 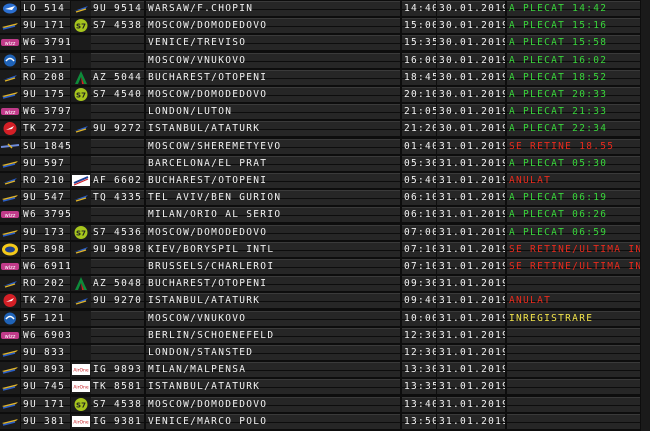 What do you see at coordinates (273, 163) in the screenshot?
I see `destination: BARCELONA/EL PRAT` at bounding box center [273, 163].